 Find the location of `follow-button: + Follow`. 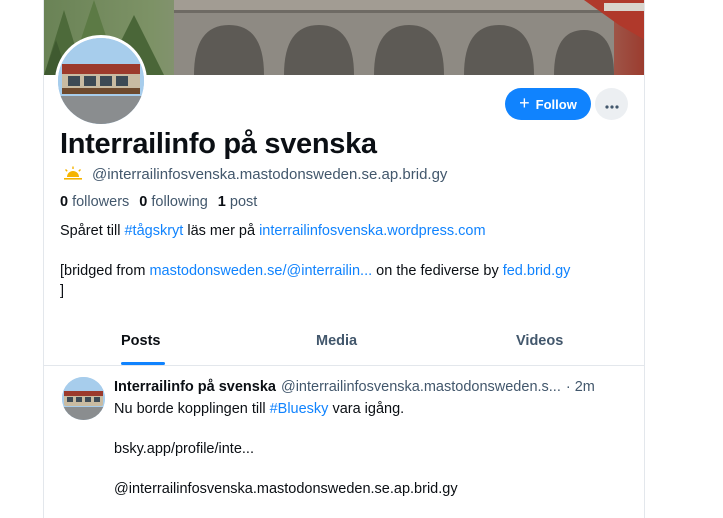

follow-button: + Follow is located at coordinates (548, 104).